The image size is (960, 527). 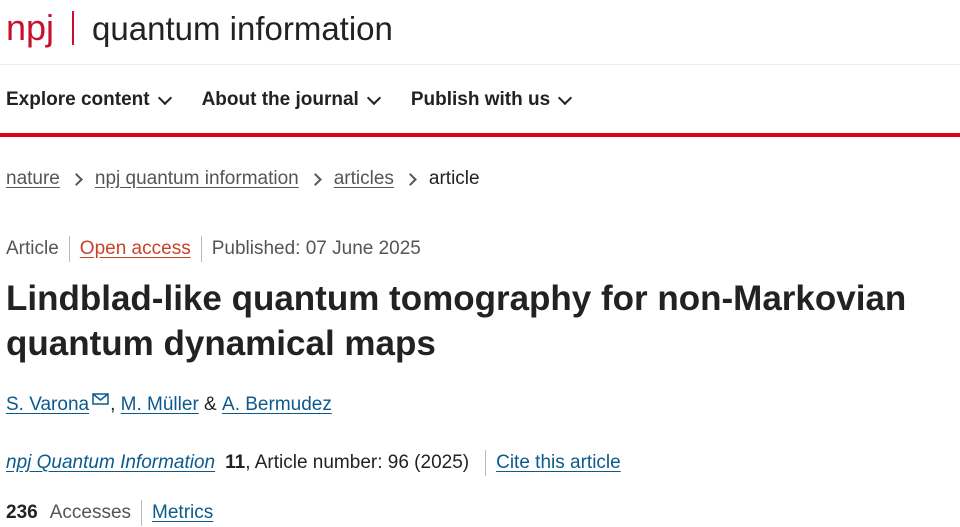 What do you see at coordinates (100, 399) in the screenshot?
I see `envelope-icon` at bounding box center [100, 399].